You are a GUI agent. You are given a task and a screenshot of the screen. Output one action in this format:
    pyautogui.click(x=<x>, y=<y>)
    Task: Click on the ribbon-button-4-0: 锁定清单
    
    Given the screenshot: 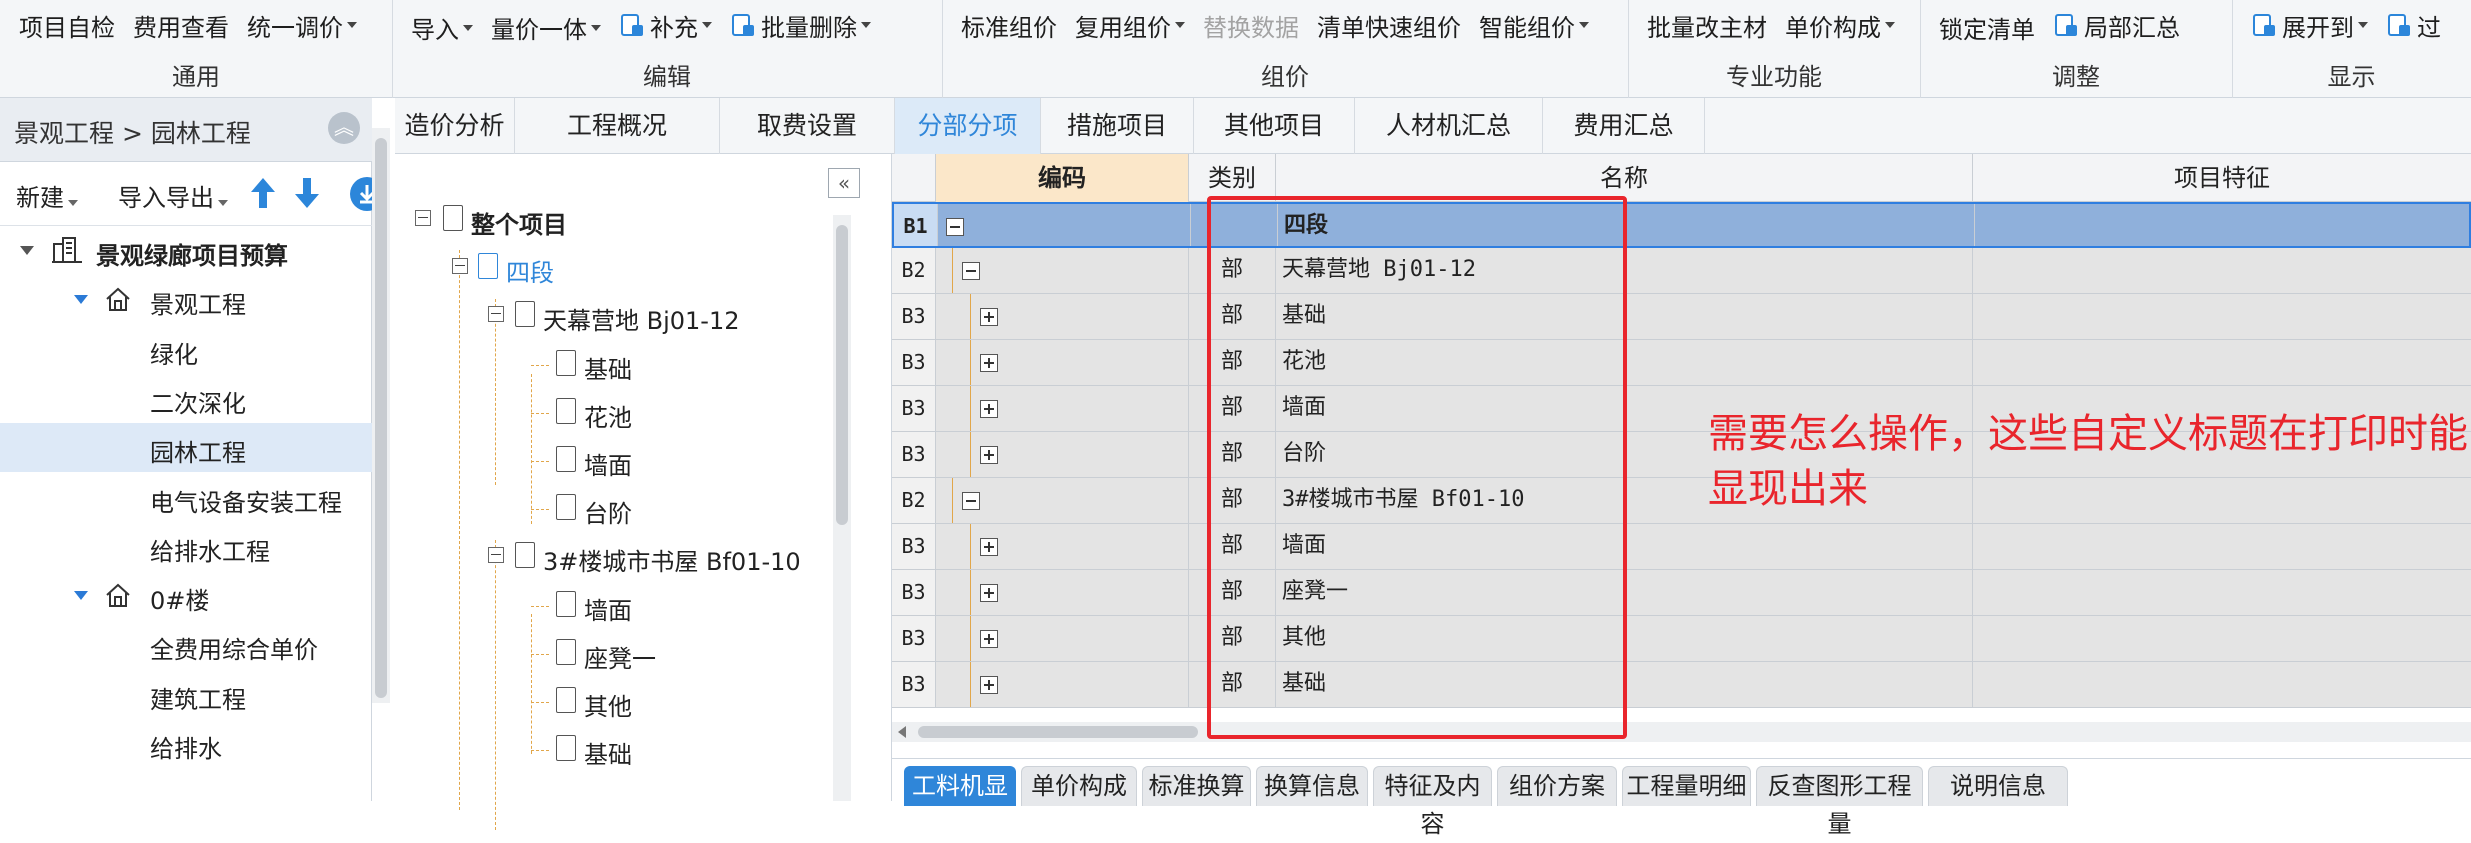 What is the action you would take?
    pyautogui.click(x=1987, y=28)
    